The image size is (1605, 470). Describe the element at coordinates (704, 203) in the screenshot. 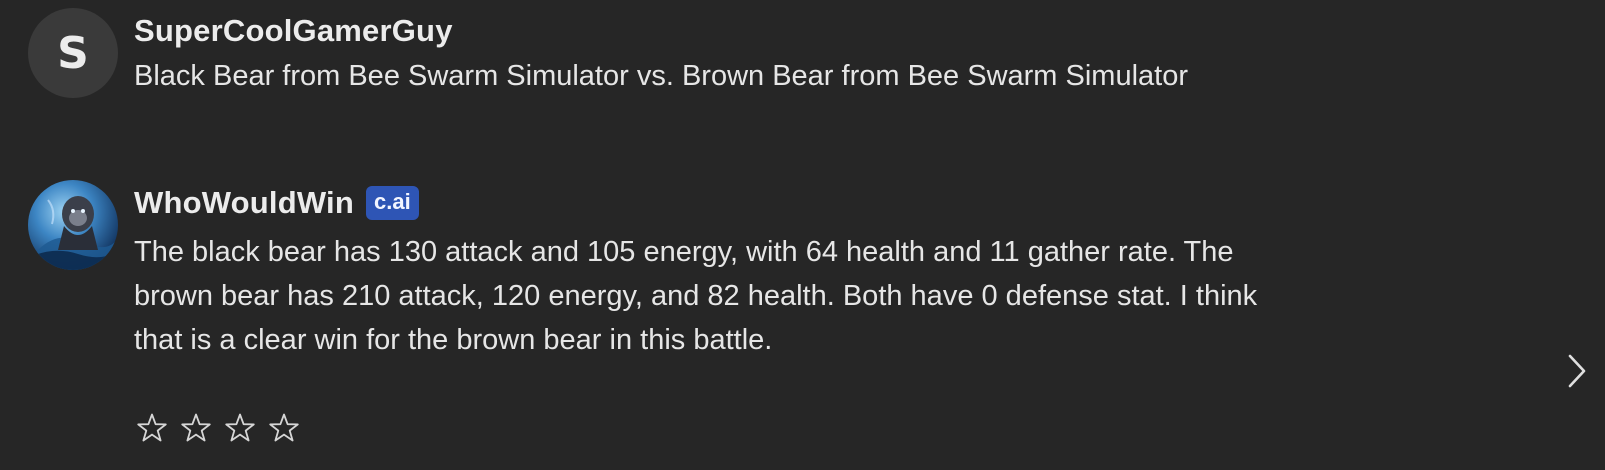

I see `bot-name-row: WhoWouldWin c.ai` at that location.